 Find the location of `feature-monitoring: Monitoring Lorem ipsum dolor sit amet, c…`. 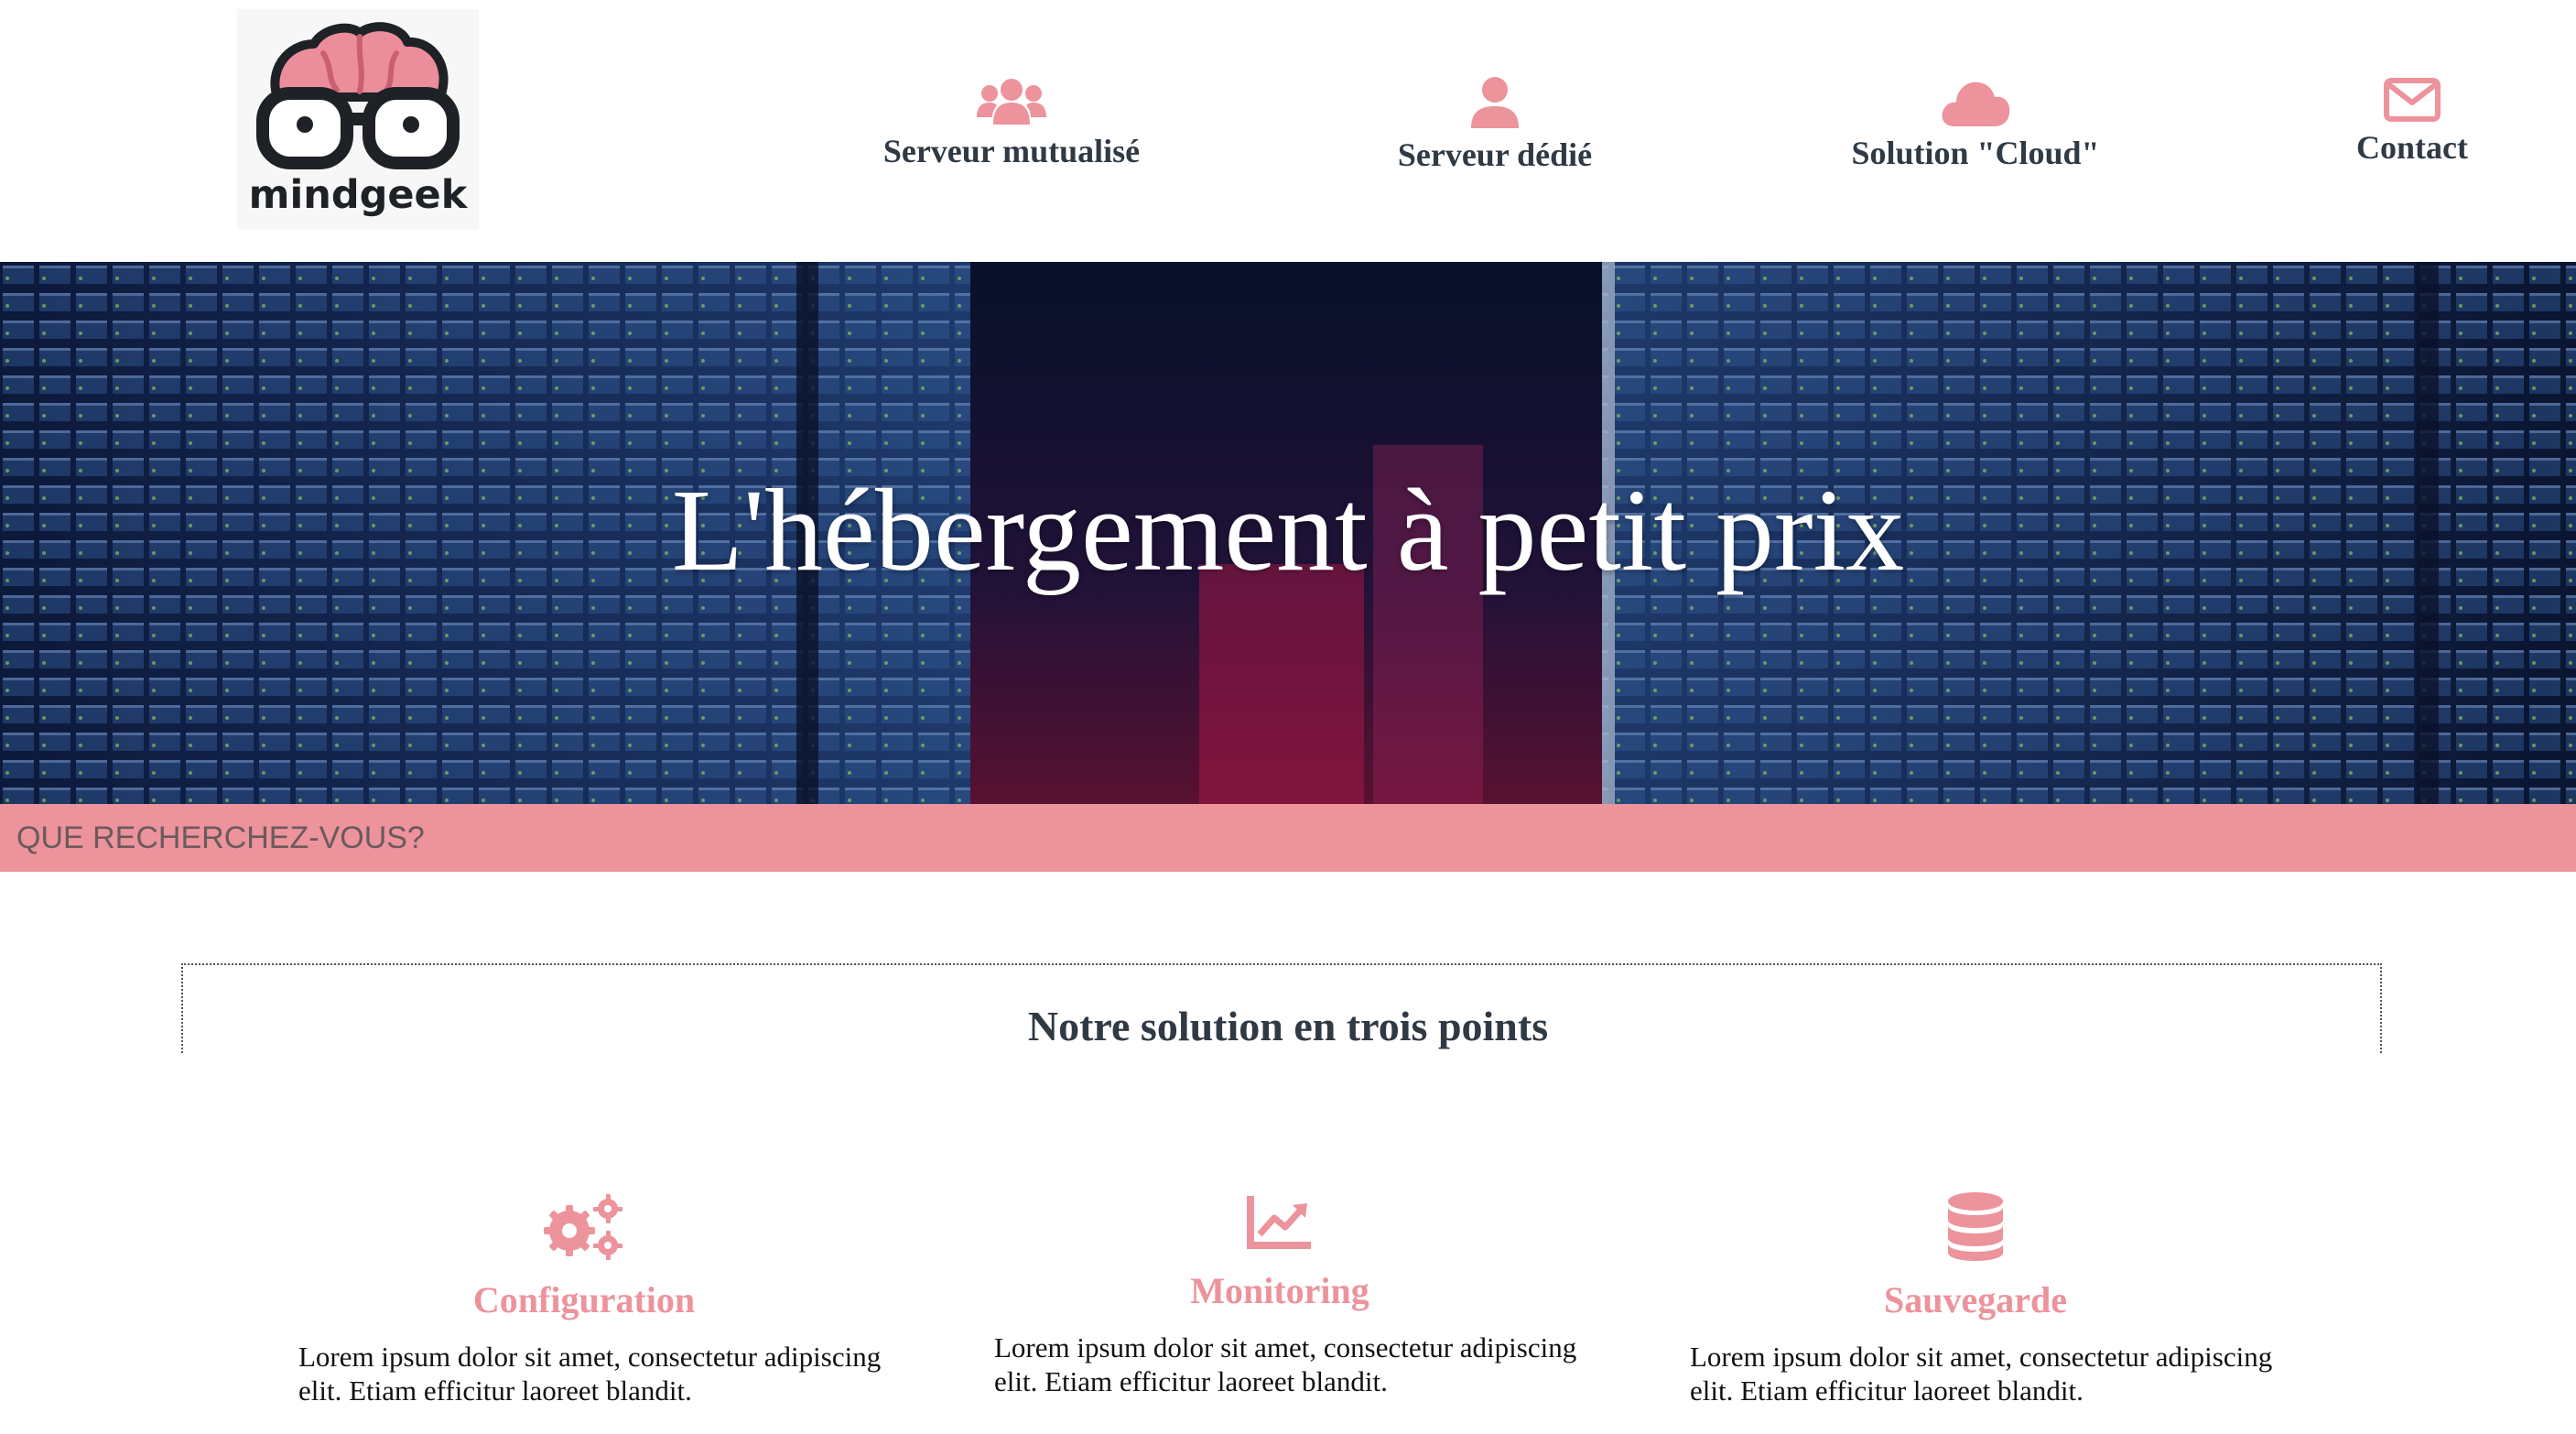

feature-monitoring: Monitoring Lorem ipsum dolor sit amet, c… is located at coordinates (1279, 1295).